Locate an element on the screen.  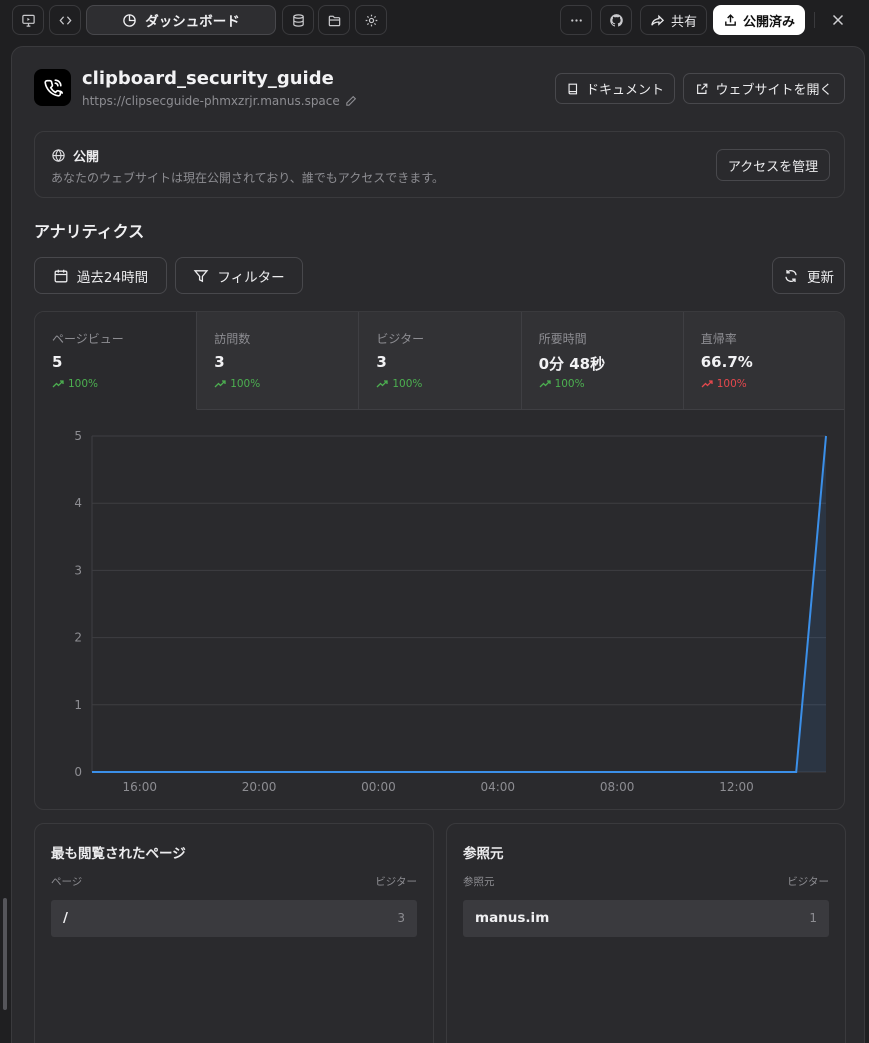
row-key: / is located at coordinates (65, 918).